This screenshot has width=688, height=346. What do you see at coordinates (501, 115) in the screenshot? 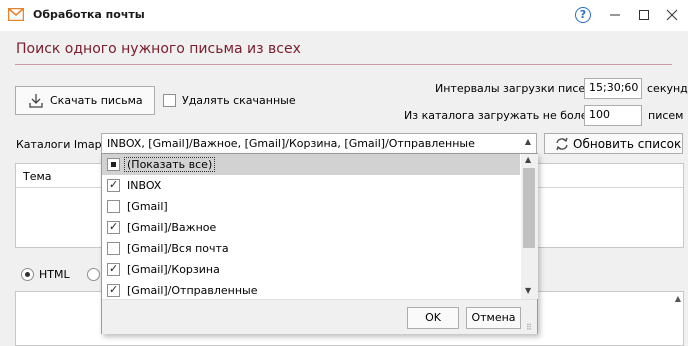
I see `max-load-label: Из каталога загружать не более:` at bounding box center [501, 115].